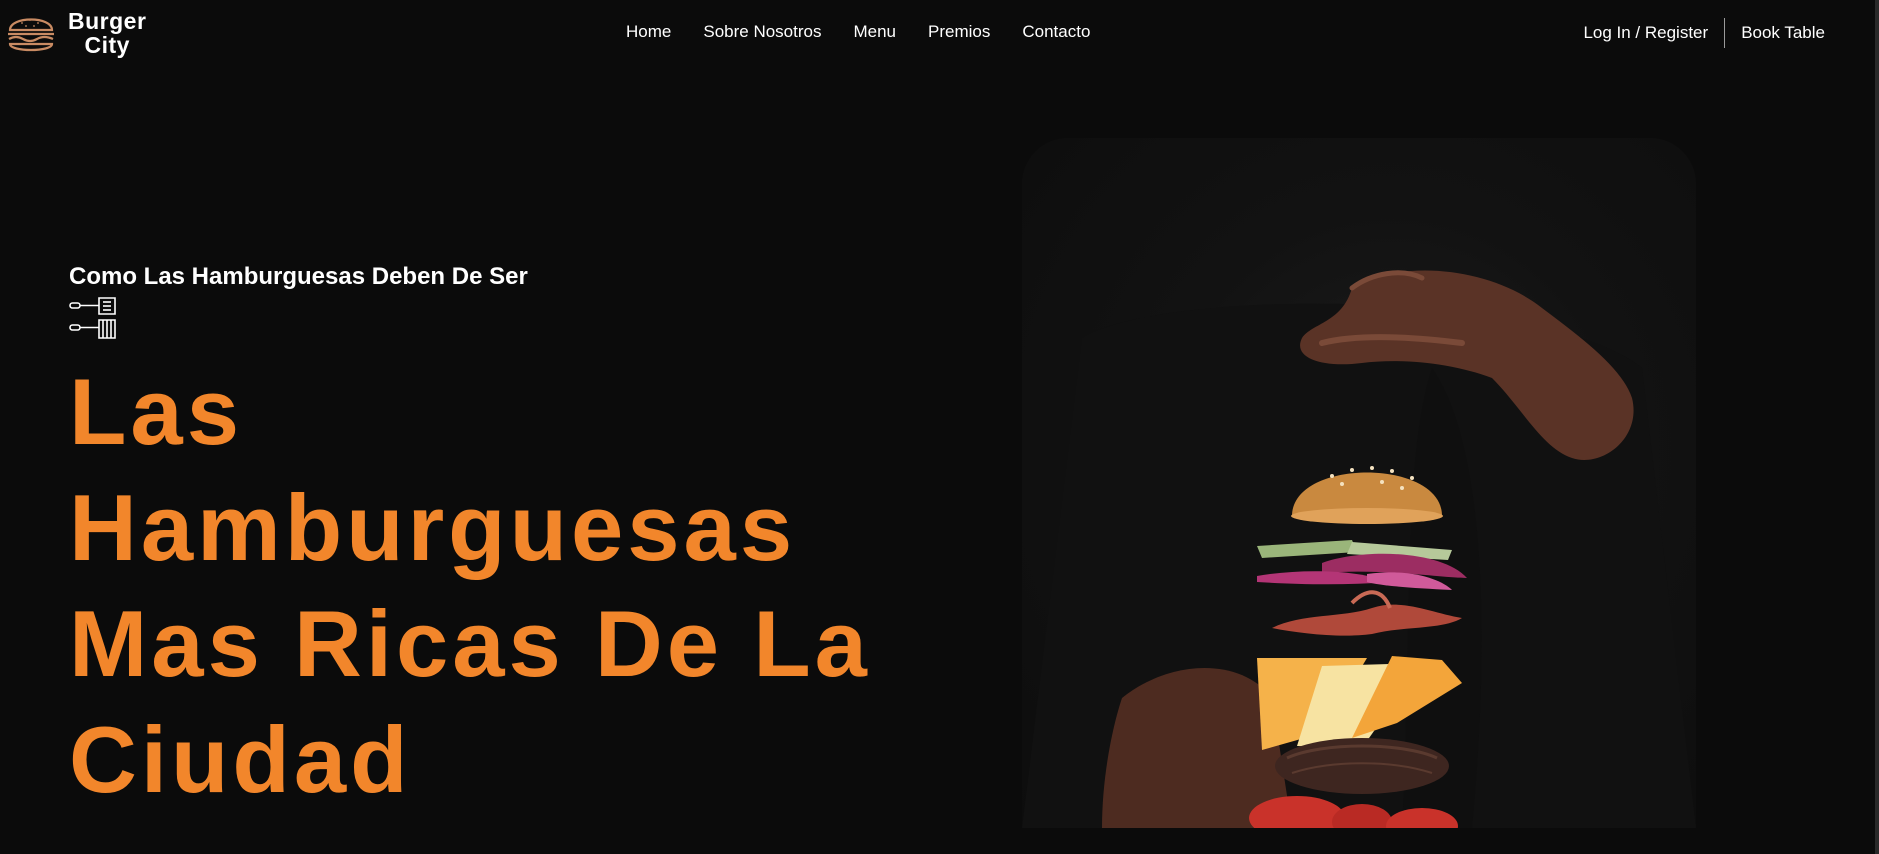 Image resolution: width=1879 pixels, height=854 pixels. Describe the element at coordinates (433, 527) in the screenshot. I see `hero-title-line-2: Hamburguesas` at that location.